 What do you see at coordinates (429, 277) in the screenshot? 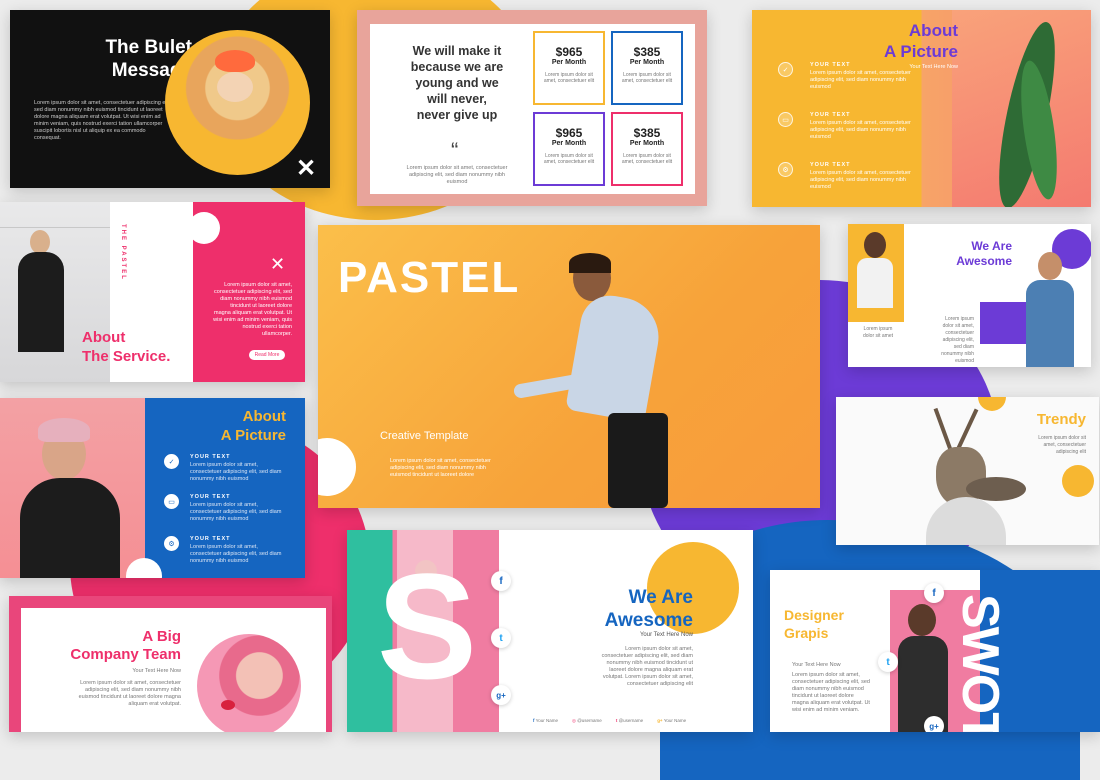
I see `hero-title: PASTEL` at bounding box center [429, 277].